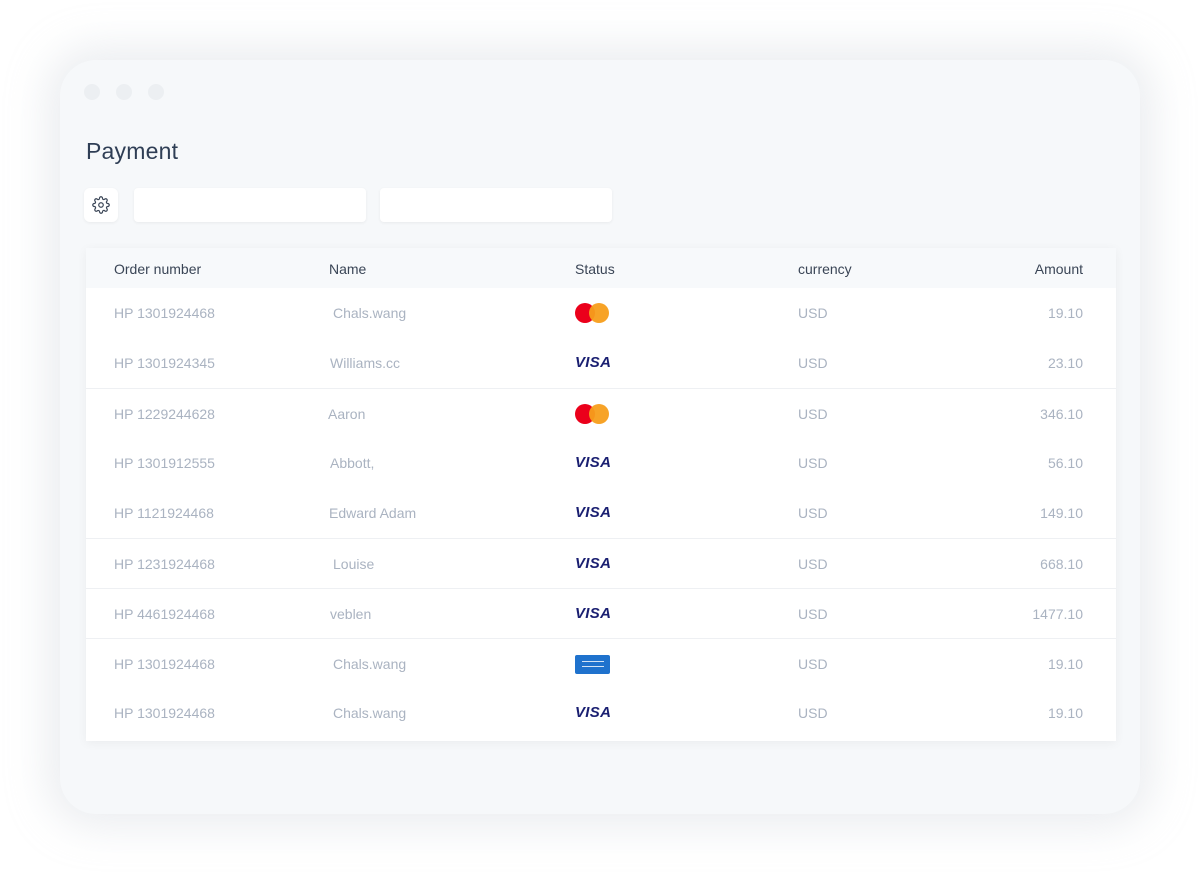 This screenshot has height=874, width=1200. What do you see at coordinates (825, 268) in the screenshot?
I see `column-header-currency: currency` at bounding box center [825, 268].